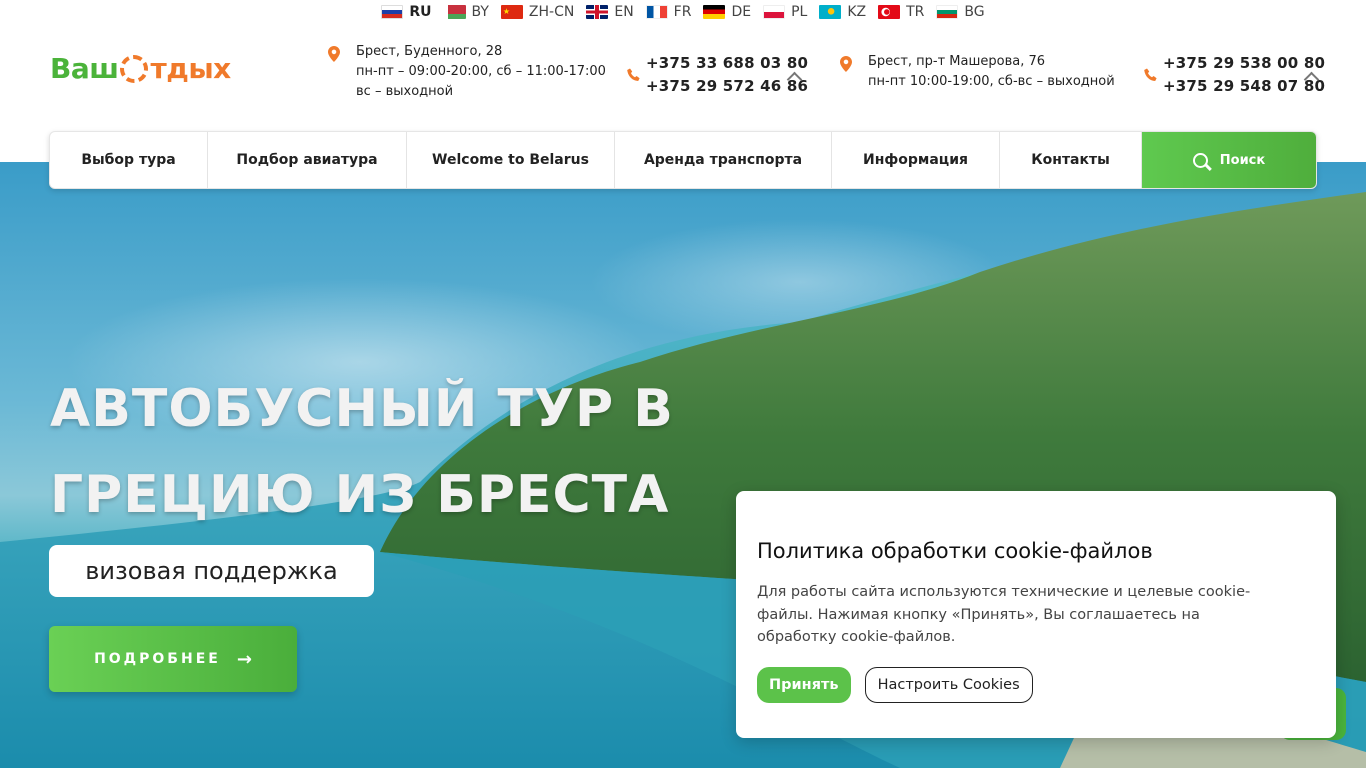 This screenshot has width=1366, height=768. Describe the element at coordinates (480, 12) in the screenshot. I see `lang-label: BY` at that location.